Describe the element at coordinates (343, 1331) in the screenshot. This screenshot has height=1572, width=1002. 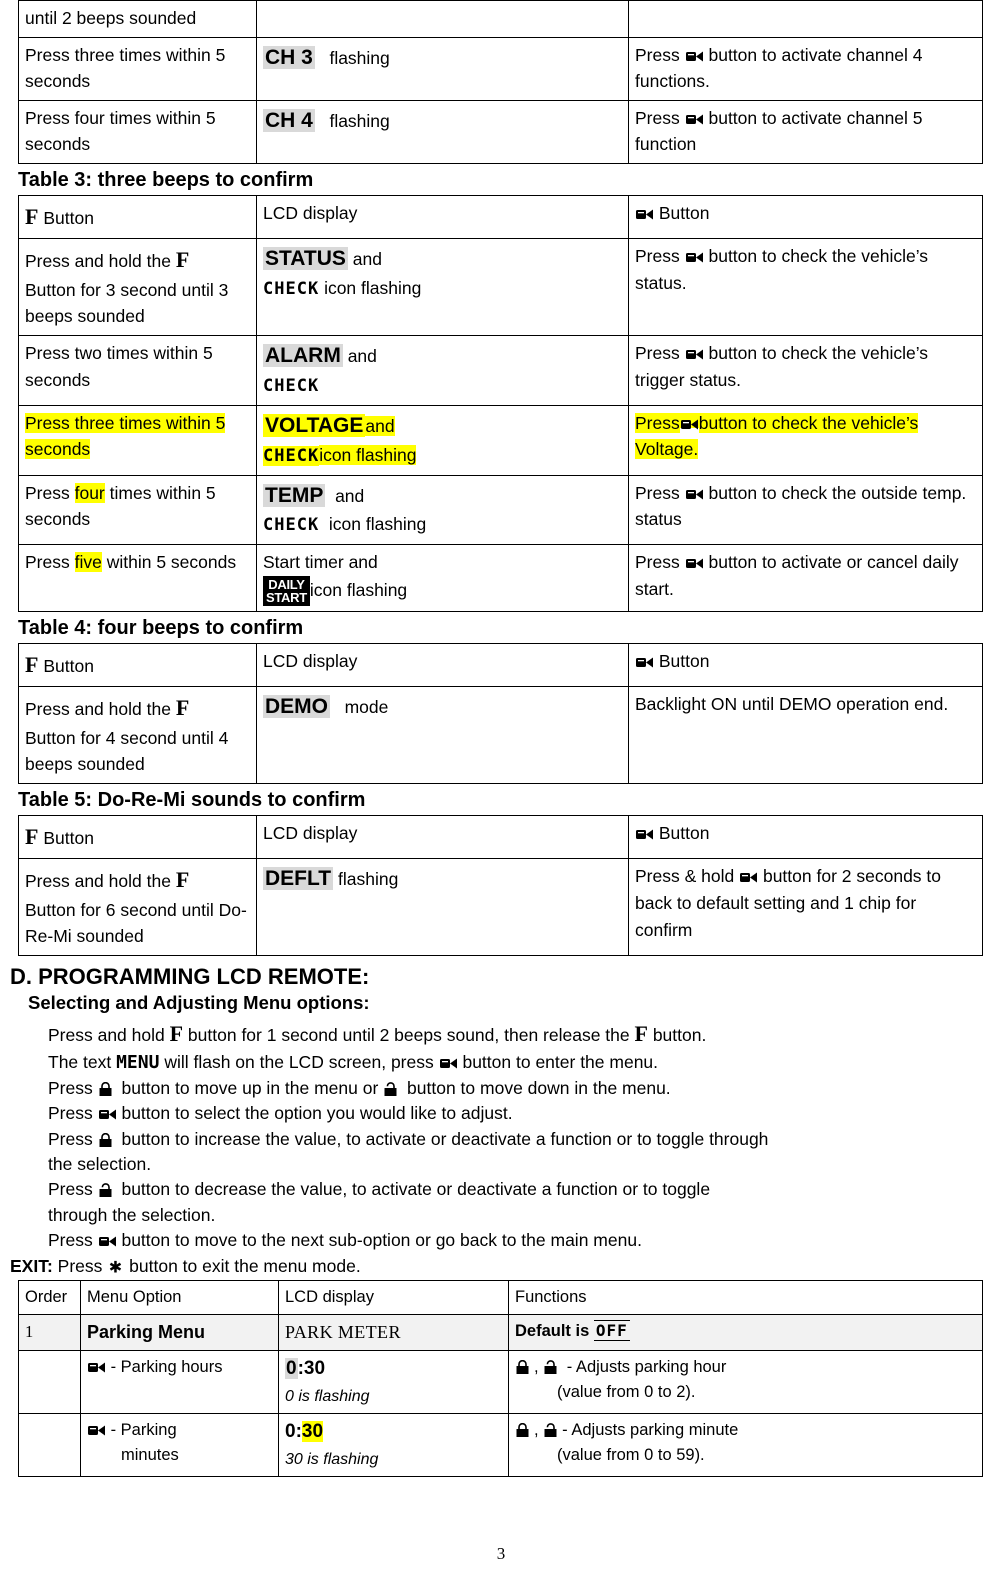
I see `lcd-text: PARK METER` at that location.